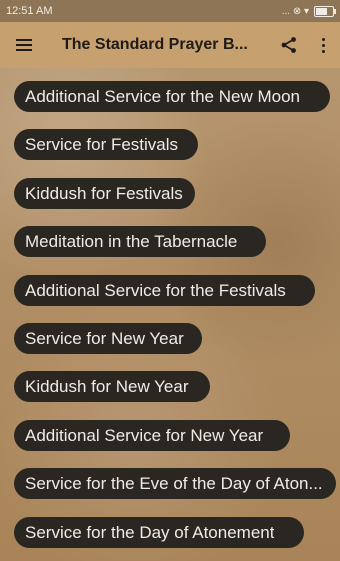  I want to click on status-icons: ... ⊗ ▾, so click(308, 11).